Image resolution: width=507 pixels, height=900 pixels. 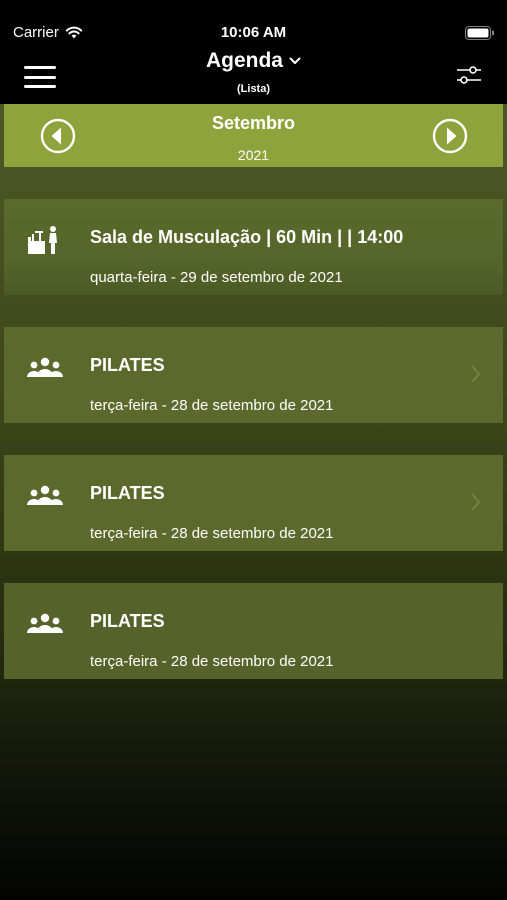 I want to click on month-name: Setembro, so click(x=253, y=123).